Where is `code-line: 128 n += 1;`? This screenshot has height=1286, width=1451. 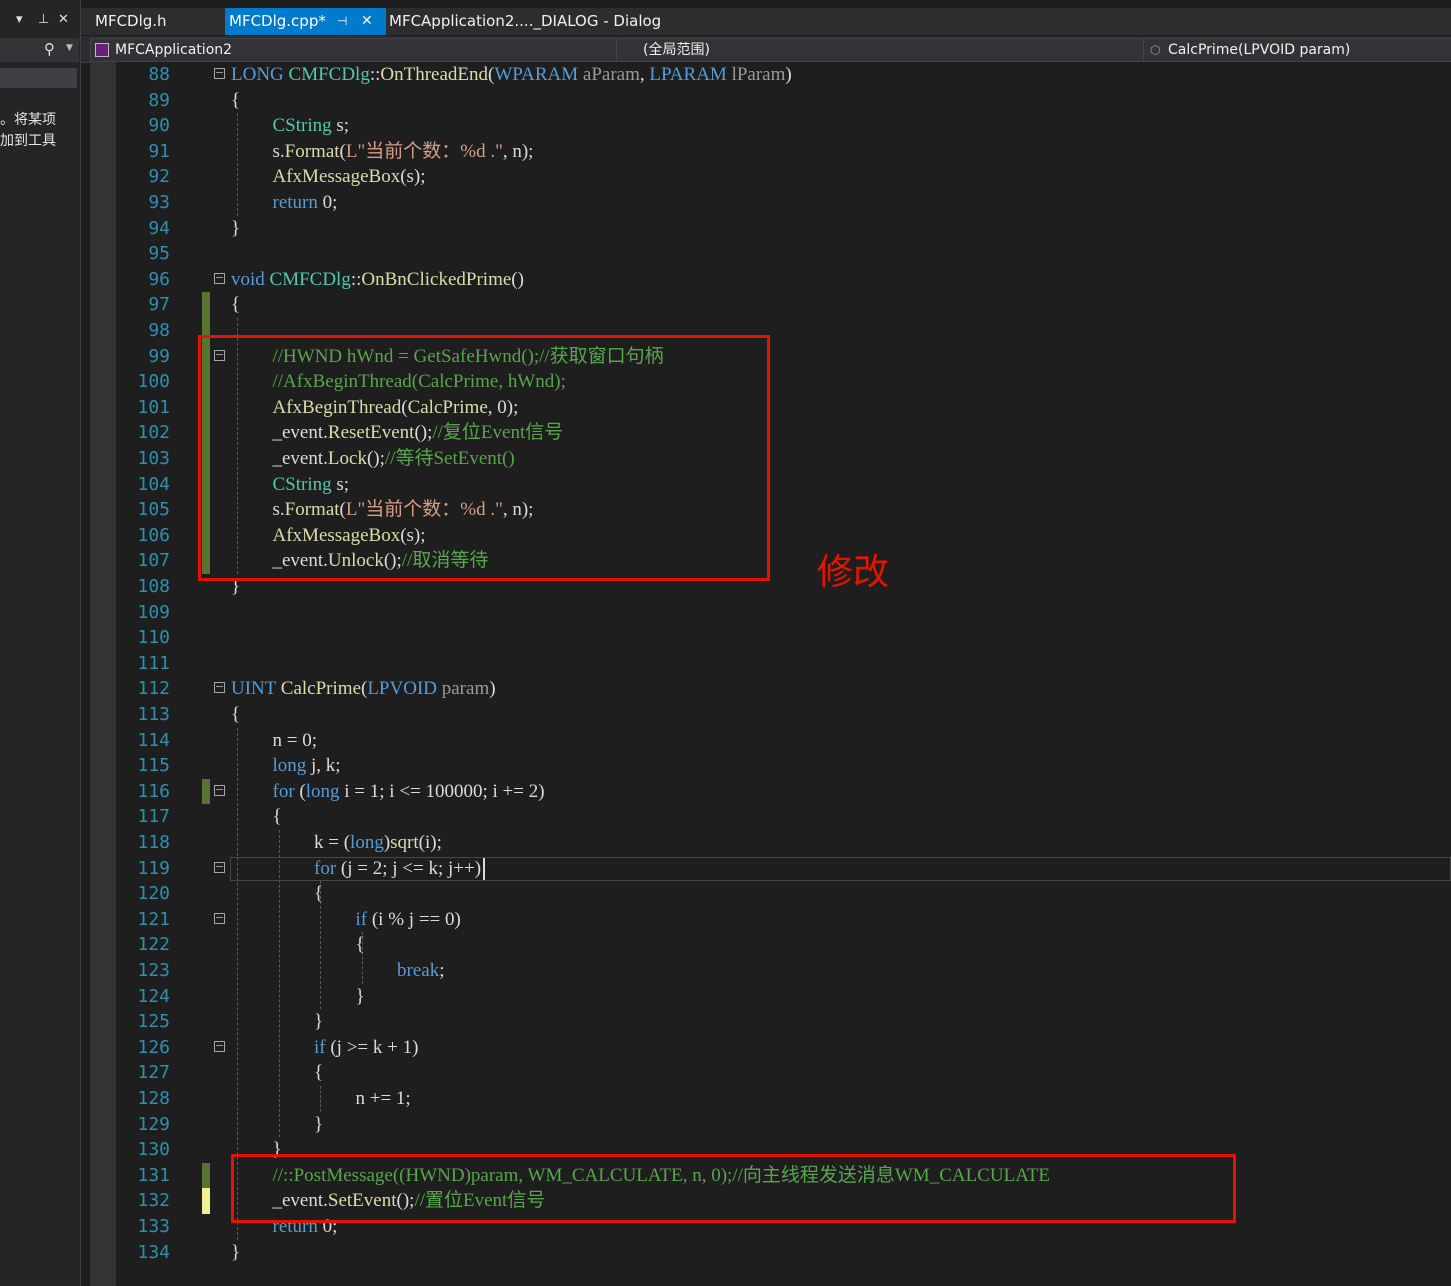
code-line: 128 n += 1; is located at coordinates (770, 1099).